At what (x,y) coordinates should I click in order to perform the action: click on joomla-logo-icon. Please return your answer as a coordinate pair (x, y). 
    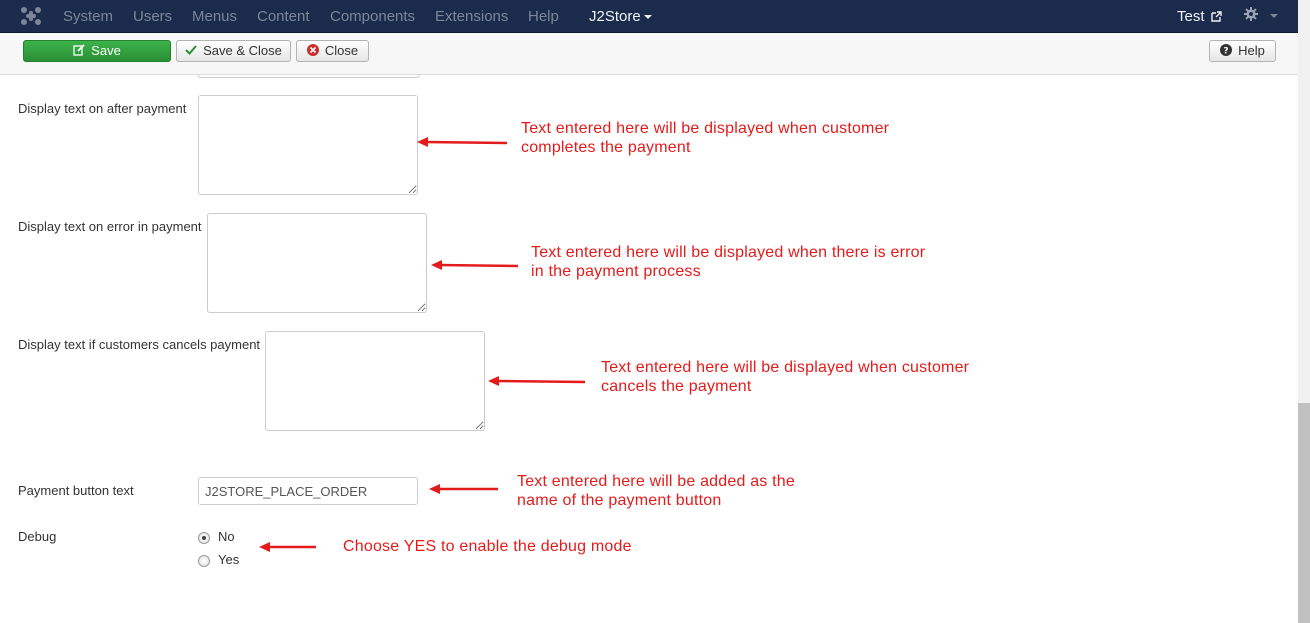
    Looking at the image, I should click on (31, 16).